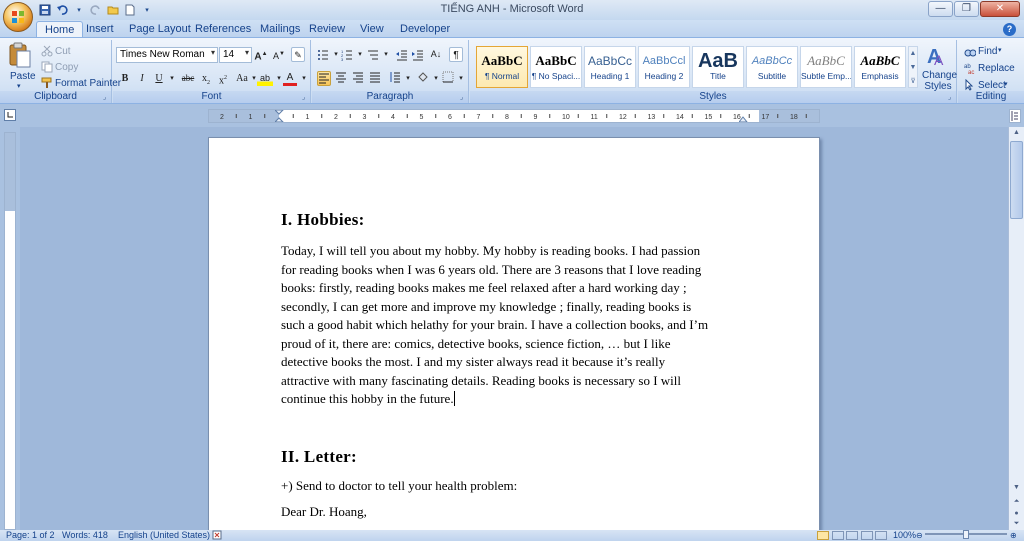  Describe the element at coordinates (304, 78) in the screenshot. I see `font-color-dropdown-icon: ▾` at that location.